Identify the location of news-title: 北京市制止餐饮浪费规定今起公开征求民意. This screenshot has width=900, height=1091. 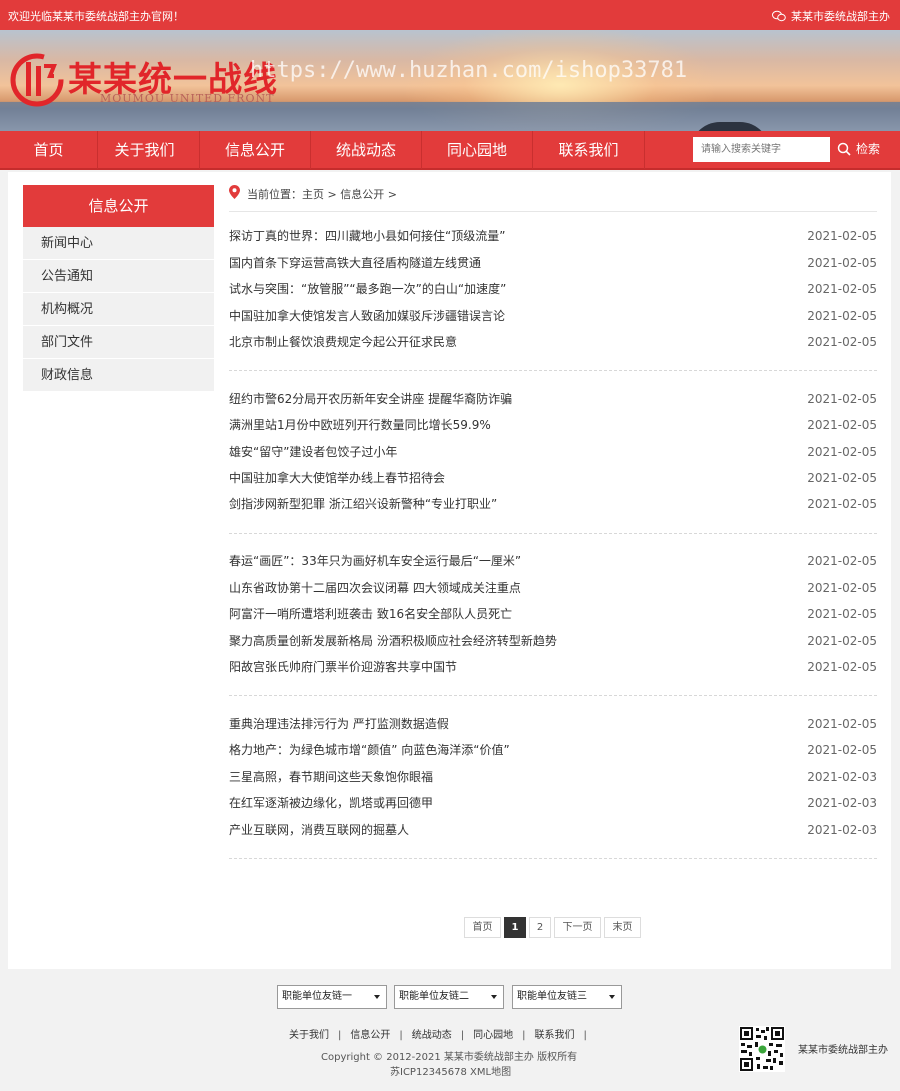
(343, 342).